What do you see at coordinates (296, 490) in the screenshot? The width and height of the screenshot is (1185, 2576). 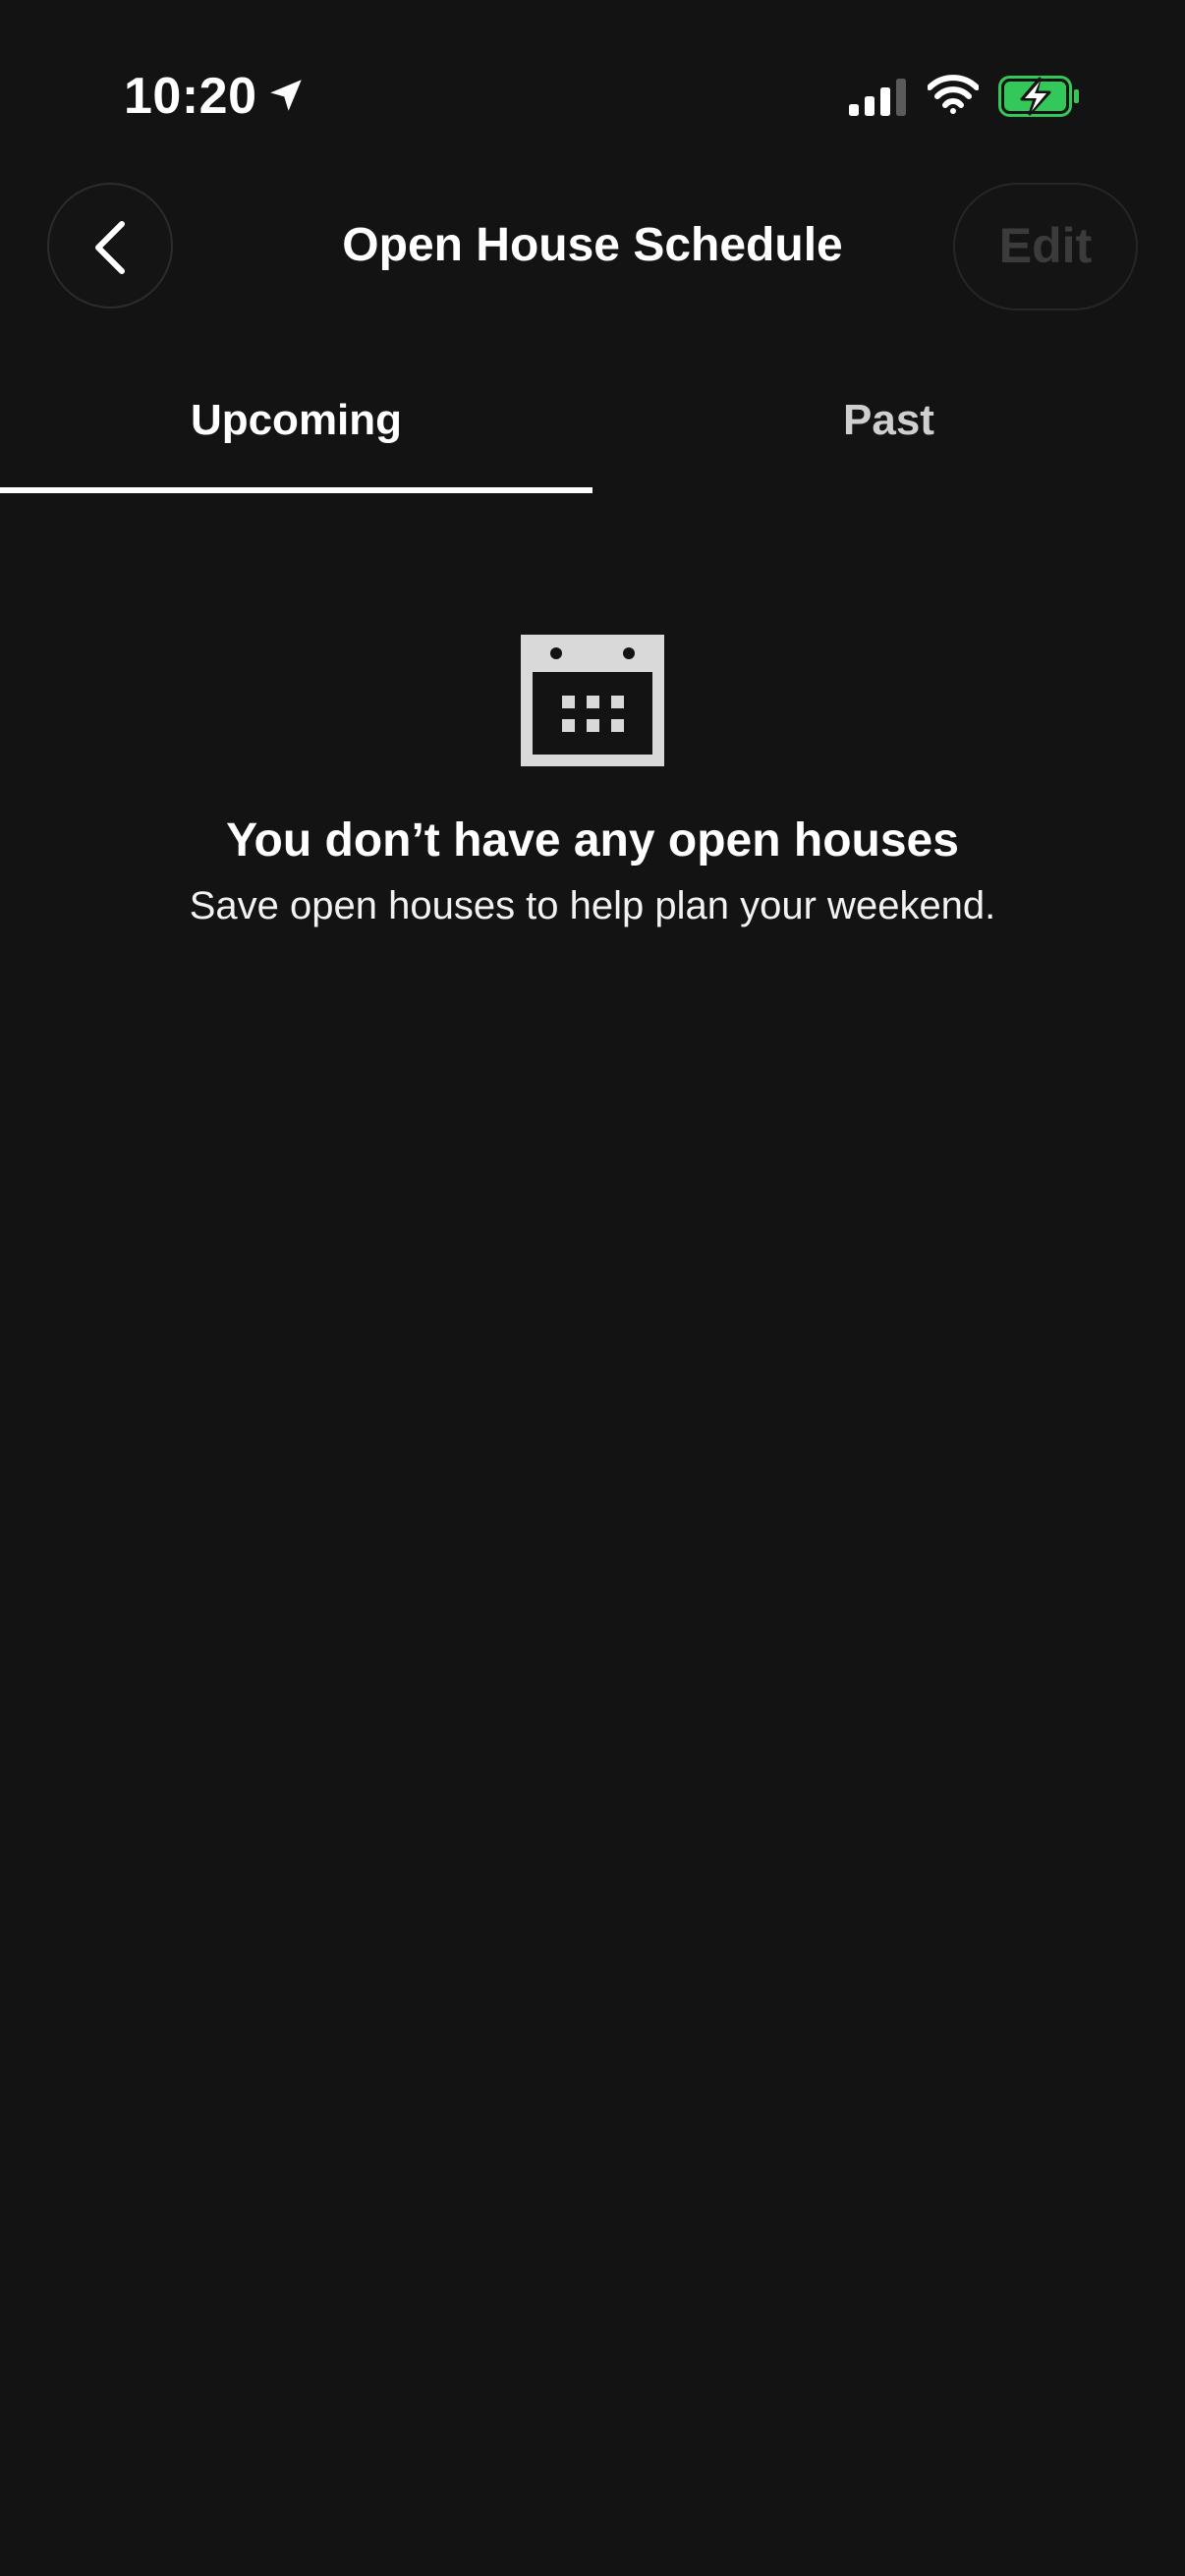 I see `selected-tab-indicator` at bounding box center [296, 490].